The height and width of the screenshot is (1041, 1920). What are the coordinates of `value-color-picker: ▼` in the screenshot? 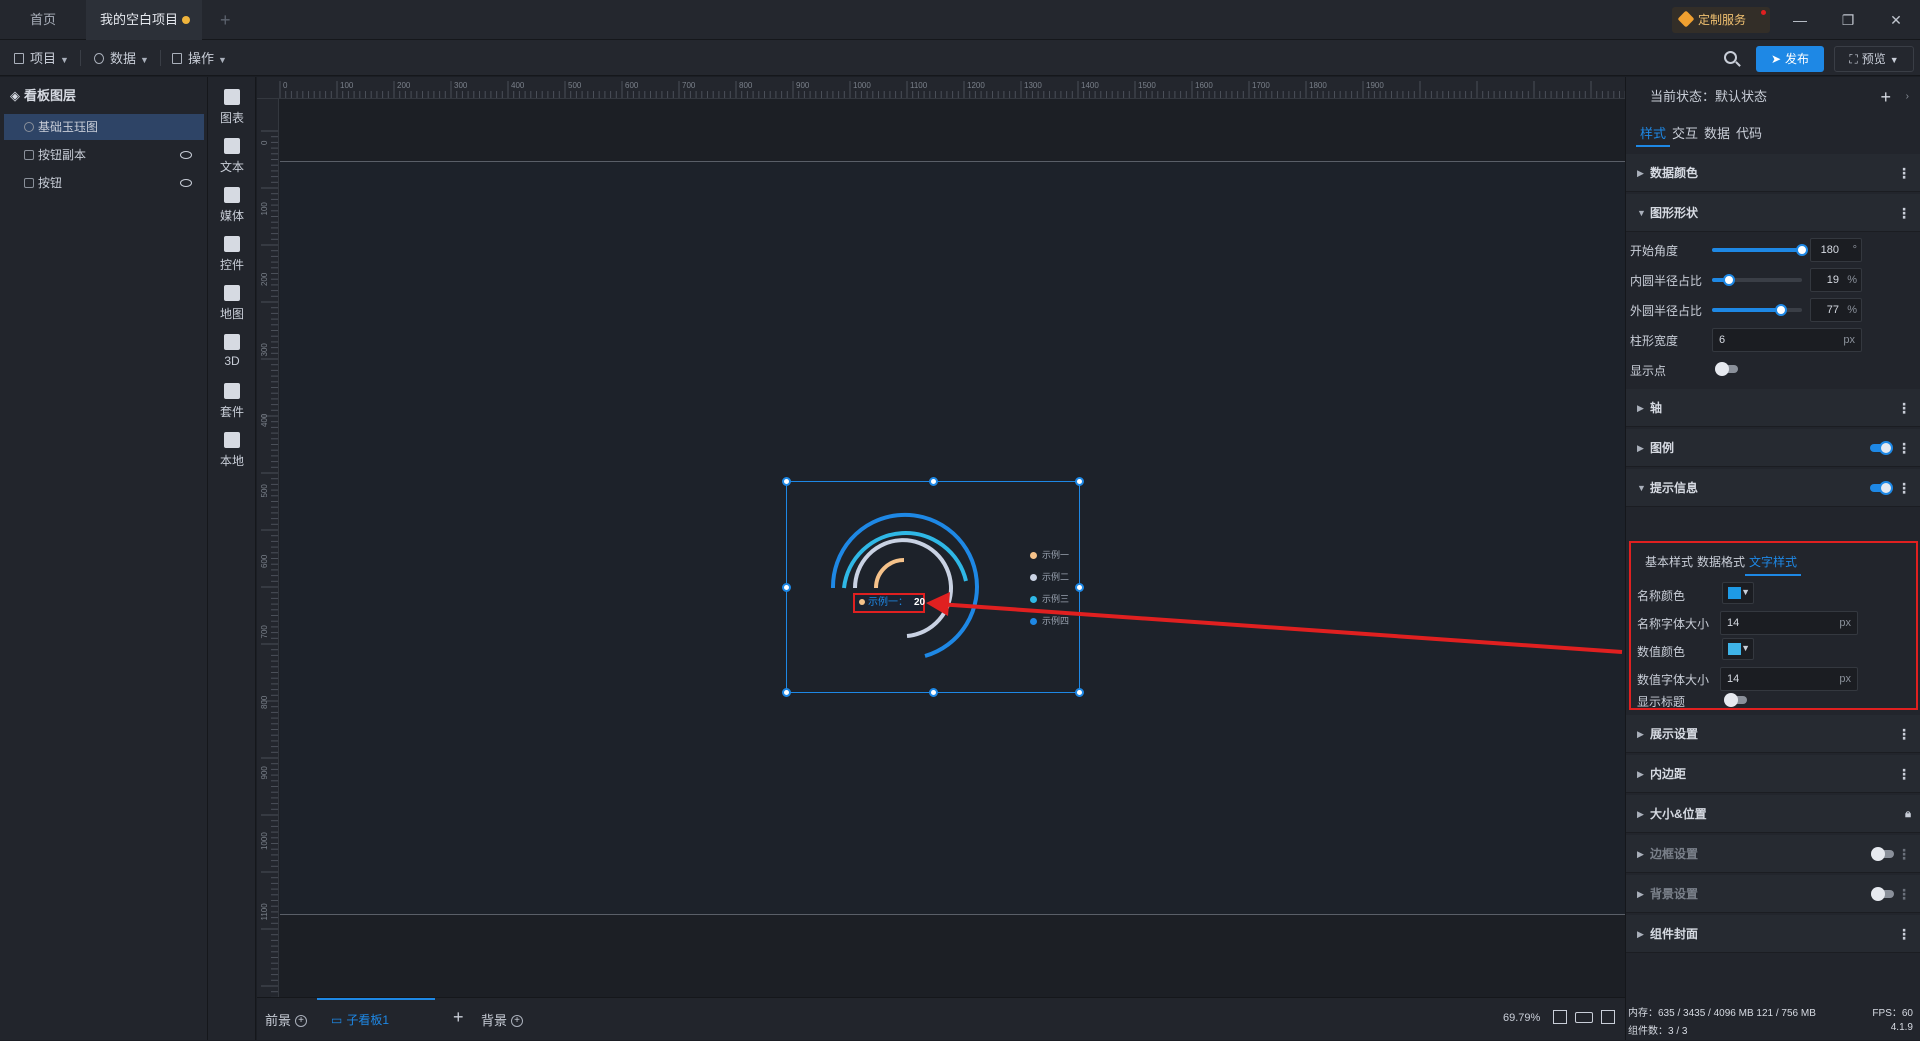 It's located at (1738, 649).